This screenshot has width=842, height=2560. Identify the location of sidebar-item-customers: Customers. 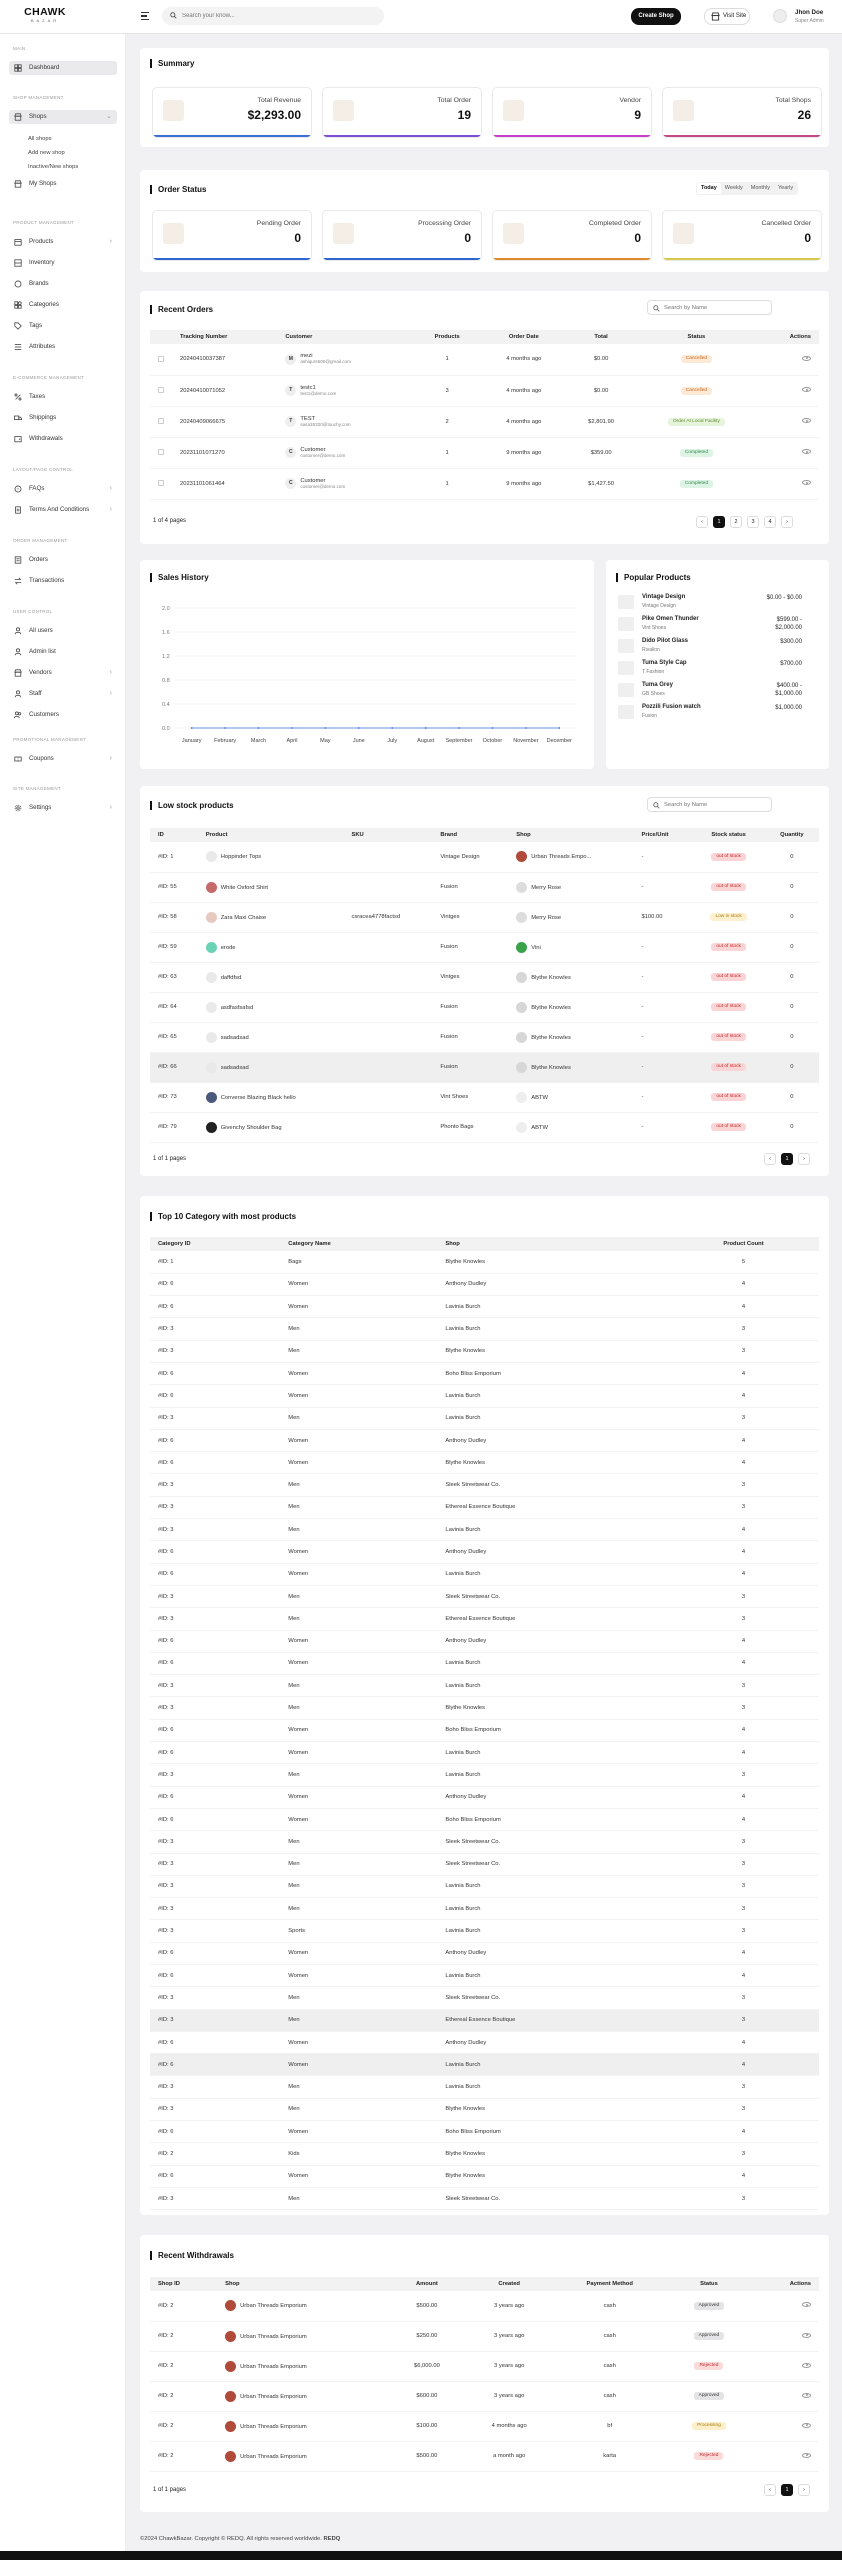
(63, 715).